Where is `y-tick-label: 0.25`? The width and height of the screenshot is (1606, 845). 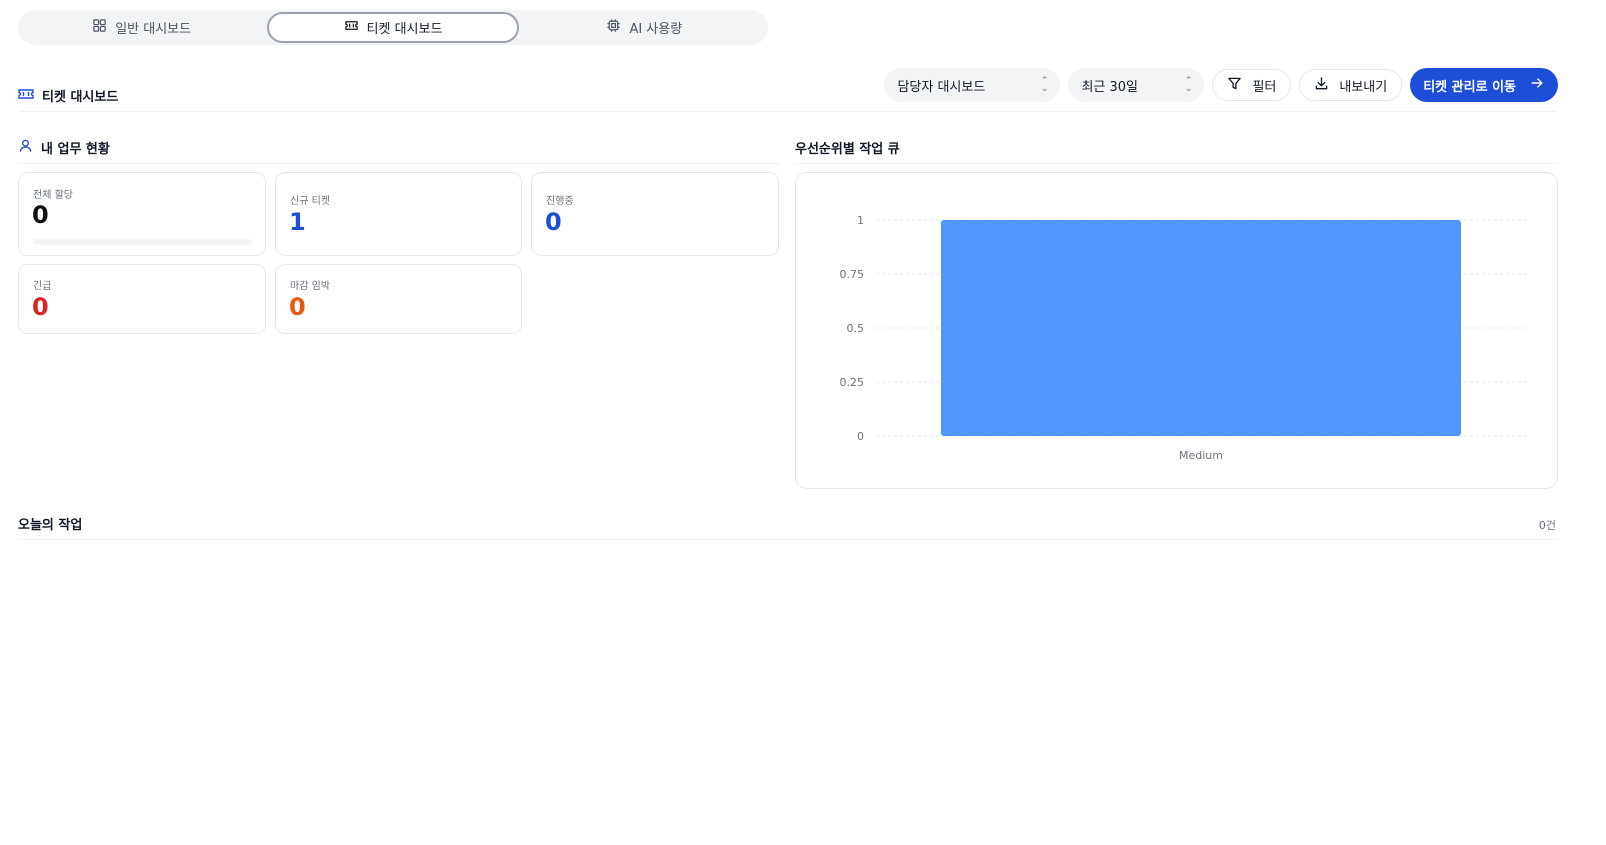
y-tick-label: 0.25 is located at coordinates (852, 382).